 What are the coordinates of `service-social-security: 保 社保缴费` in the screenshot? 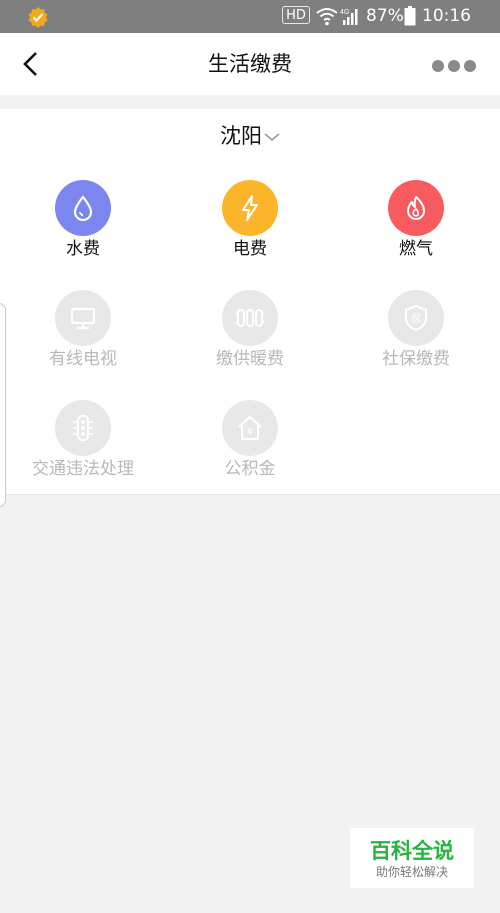 It's located at (416, 324).